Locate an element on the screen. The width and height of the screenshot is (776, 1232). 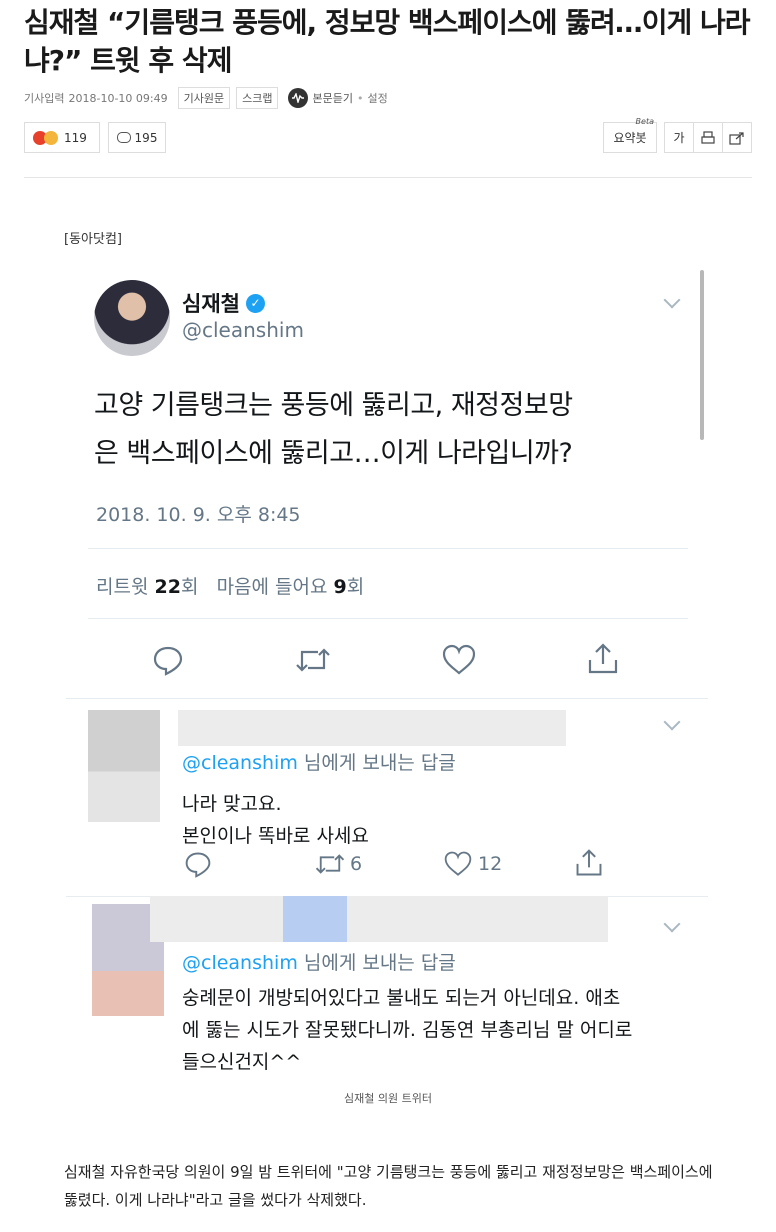
beta-label: Beta is located at coordinates (644, 121).